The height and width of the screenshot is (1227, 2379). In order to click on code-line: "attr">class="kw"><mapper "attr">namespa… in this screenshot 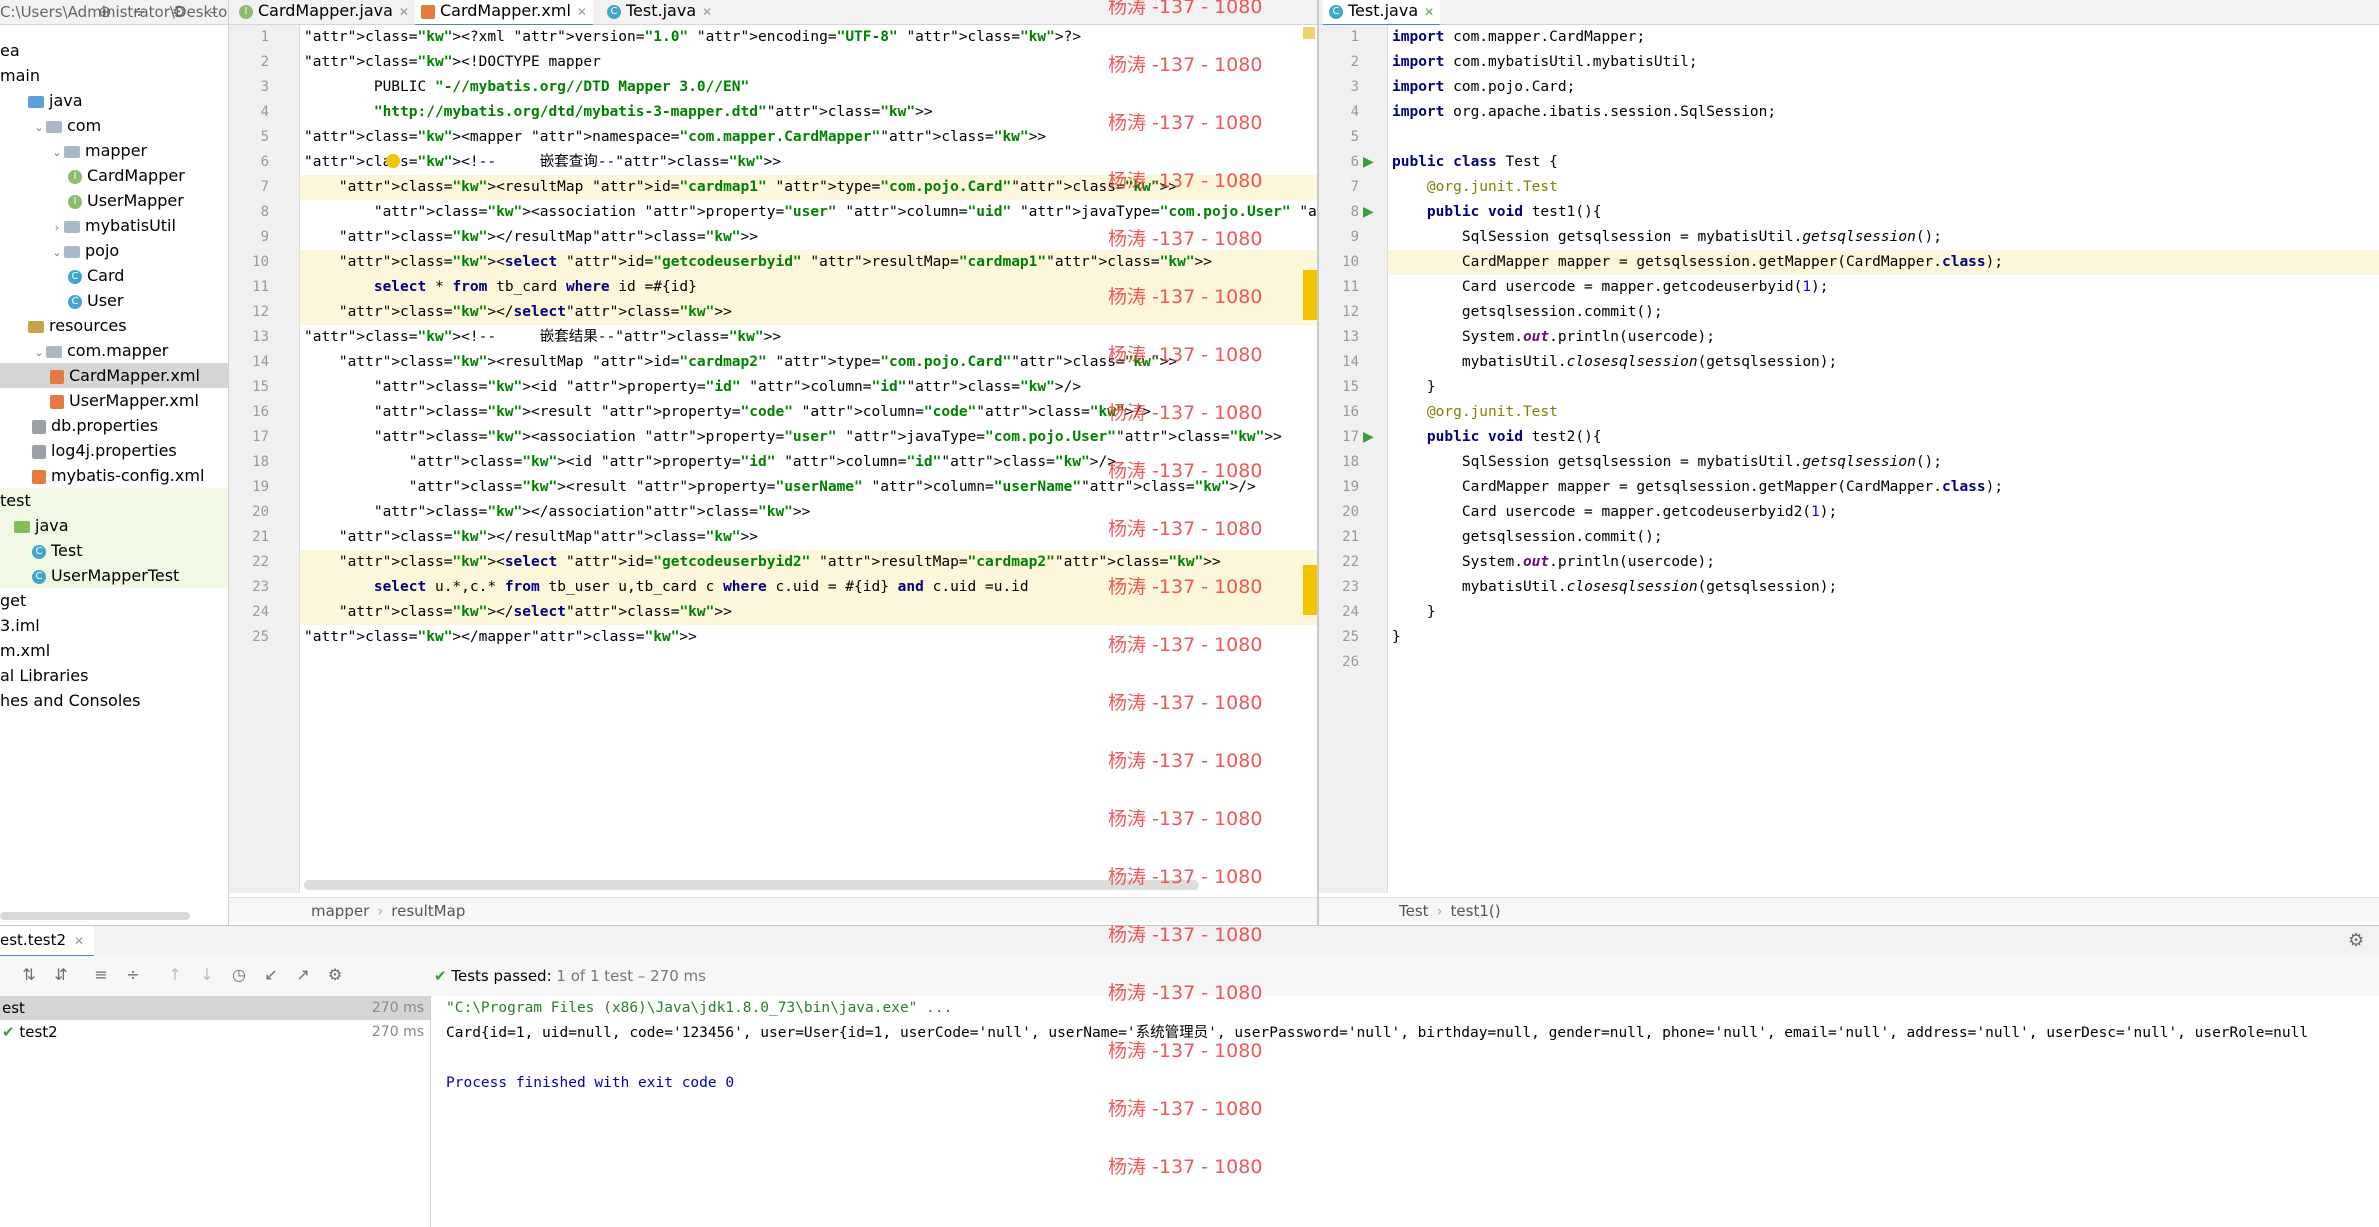, I will do `click(808, 137)`.